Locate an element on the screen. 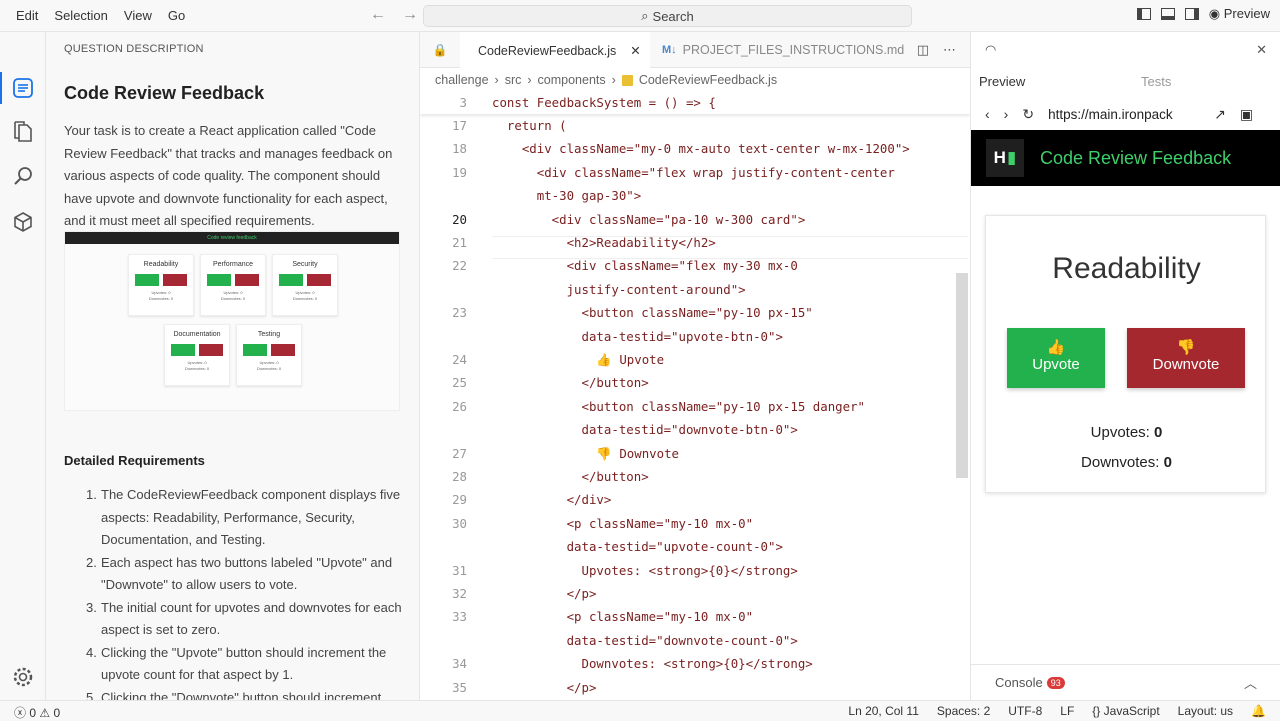 The width and height of the screenshot is (1280, 721). toggle-secondary-sidebar-icon is located at coordinates (1191, 14).